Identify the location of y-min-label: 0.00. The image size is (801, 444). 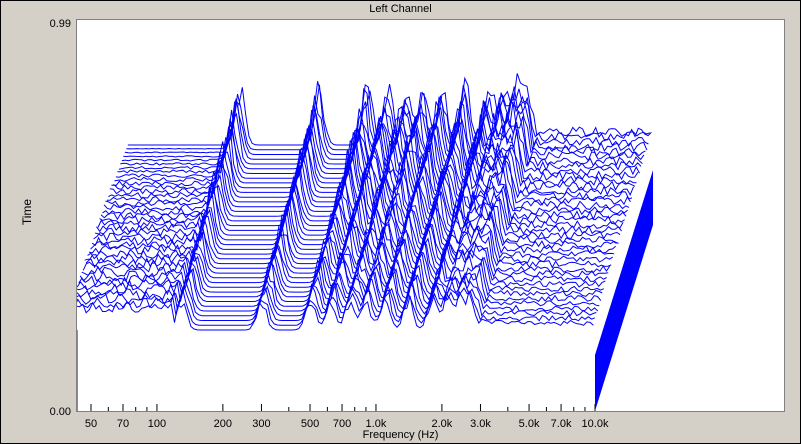
(60, 412).